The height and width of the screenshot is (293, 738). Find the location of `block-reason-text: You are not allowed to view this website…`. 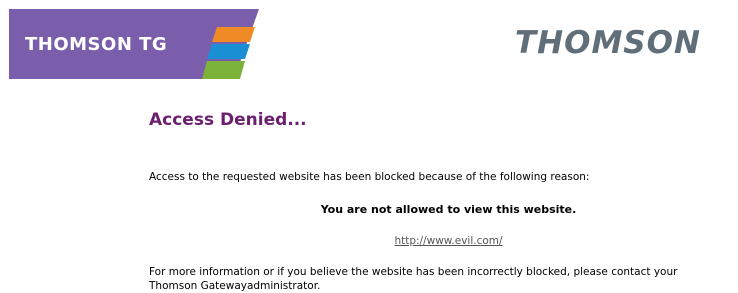

block-reason-text: You are not allowed to view this website… is located at coordinates (448, 209).